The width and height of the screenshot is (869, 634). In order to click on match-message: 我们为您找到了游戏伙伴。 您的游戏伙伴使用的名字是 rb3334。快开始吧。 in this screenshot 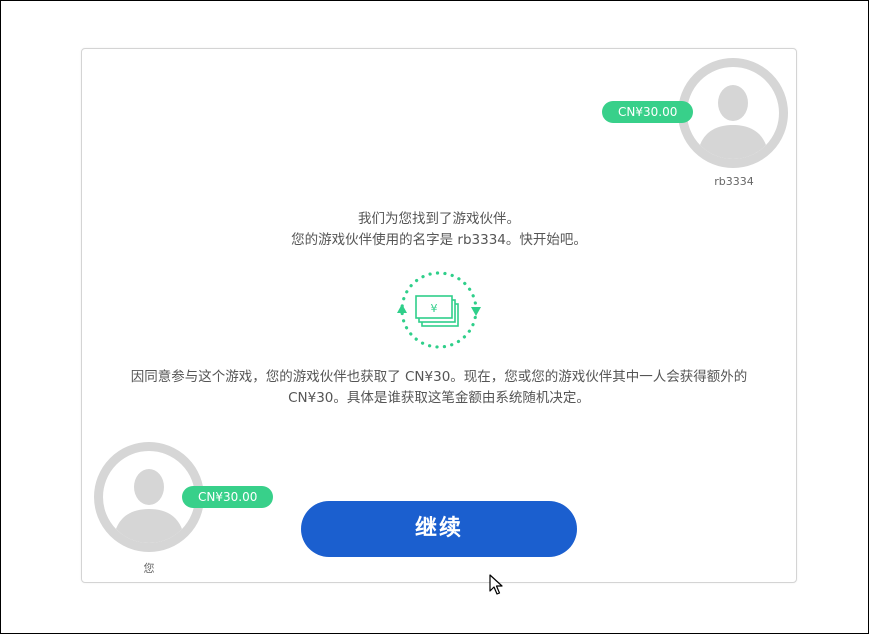, I will do `click(439, 230)`.